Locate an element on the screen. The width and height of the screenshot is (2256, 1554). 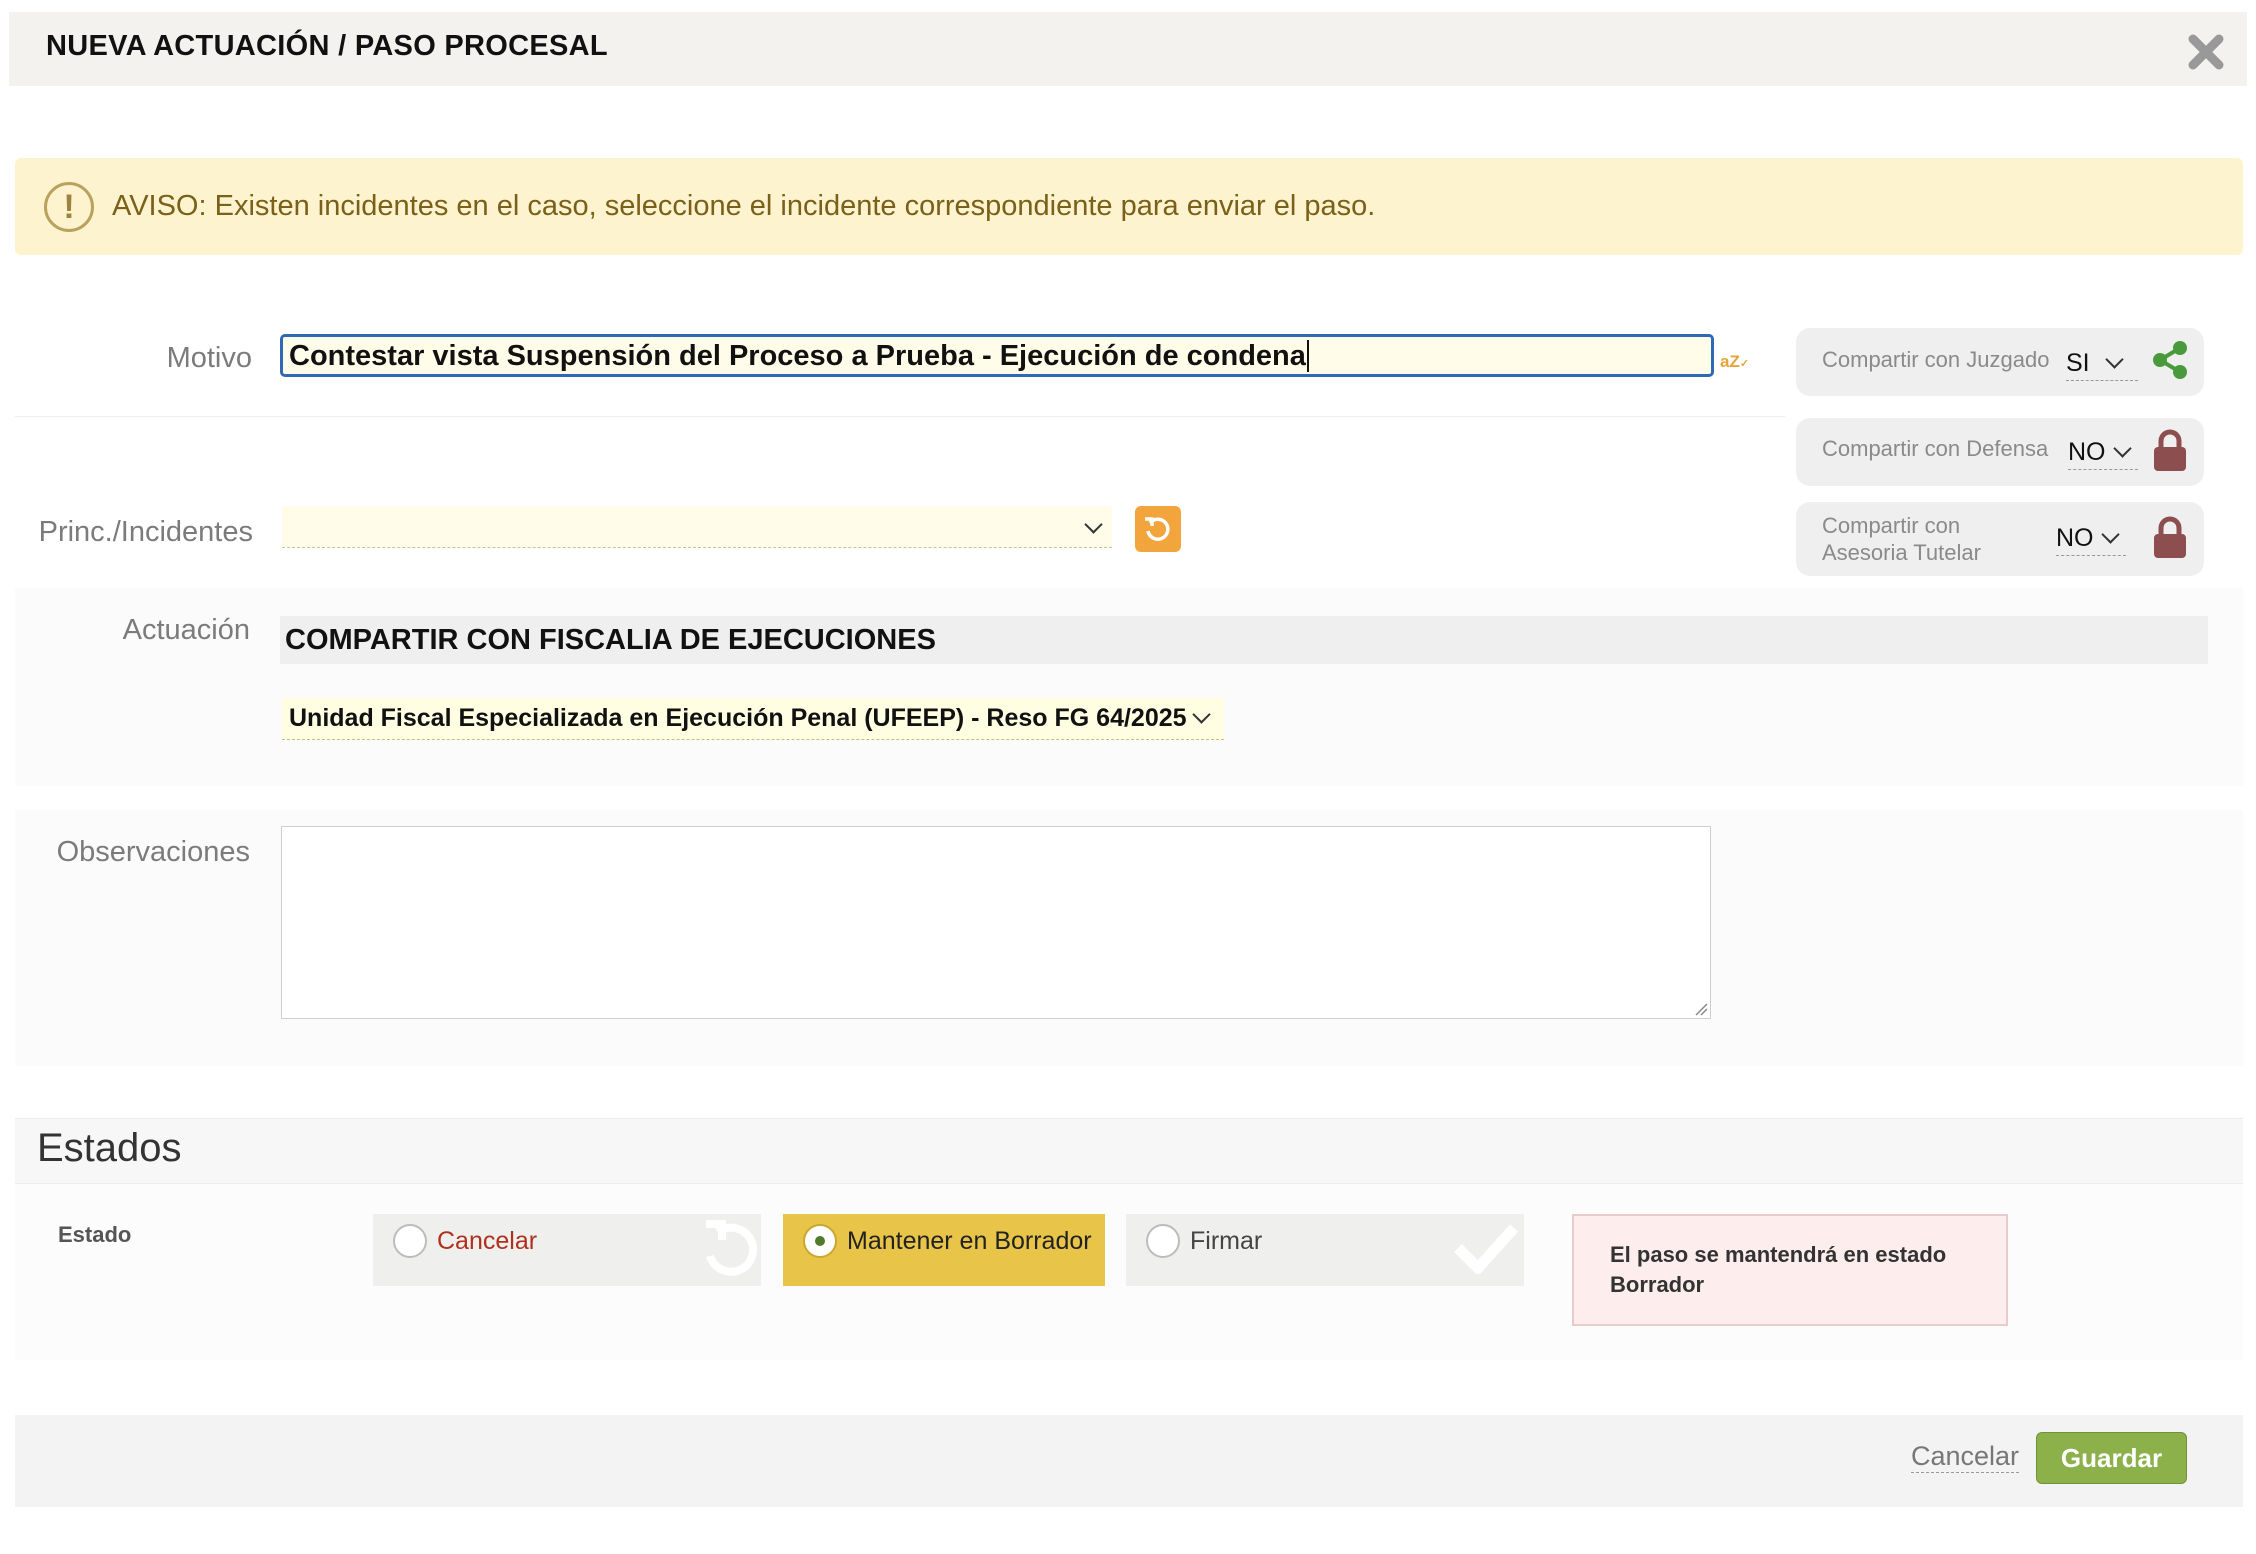
share-asesoria-label: Compartir con Asesoria Tutelar is located at coordinates (1901, 539).